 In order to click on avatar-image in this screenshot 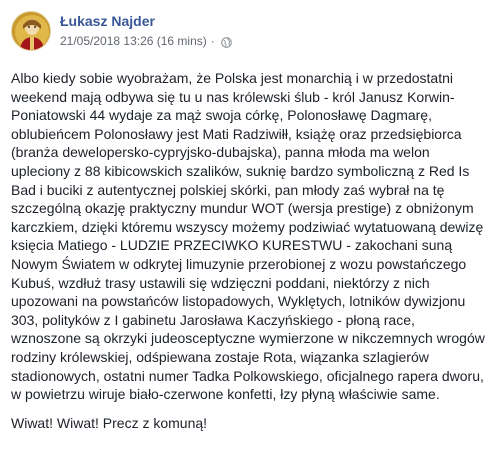, I will do `click(31, 31)`.